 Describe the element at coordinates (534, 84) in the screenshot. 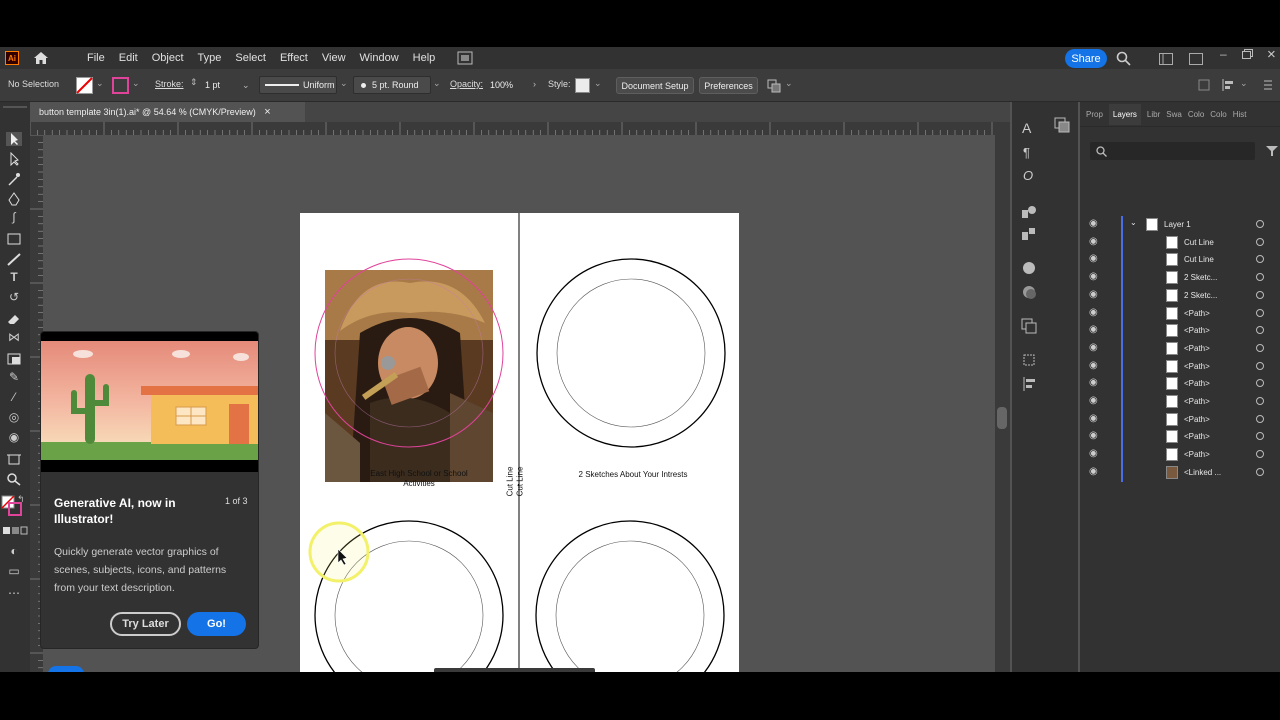

I see `opacity-arrow-icon: ›` at that location.